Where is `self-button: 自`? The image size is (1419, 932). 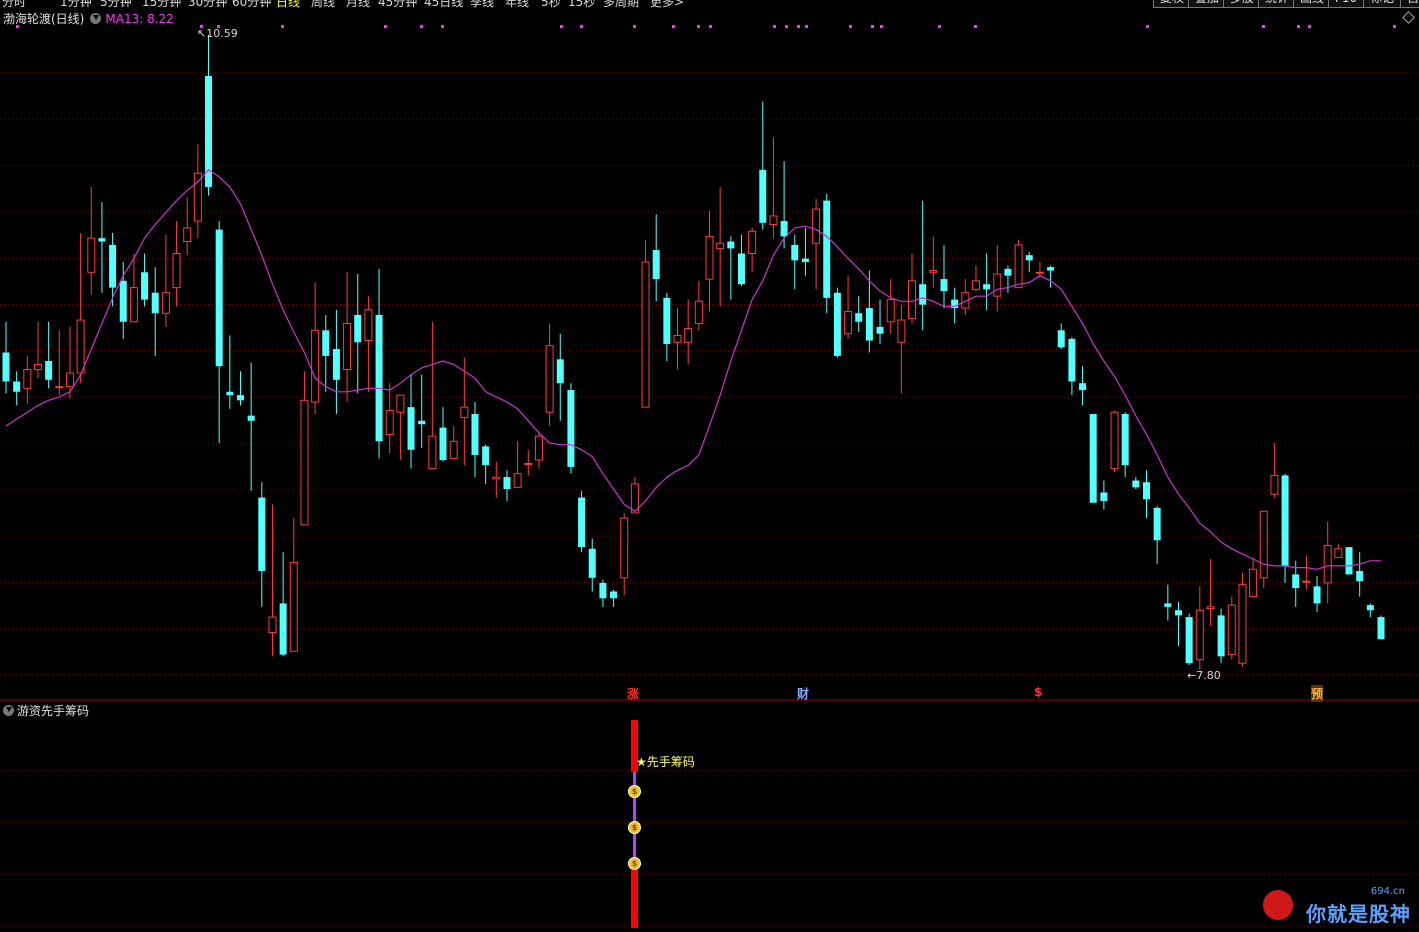
self-button: 自 is located at coordinates (1409, 4).